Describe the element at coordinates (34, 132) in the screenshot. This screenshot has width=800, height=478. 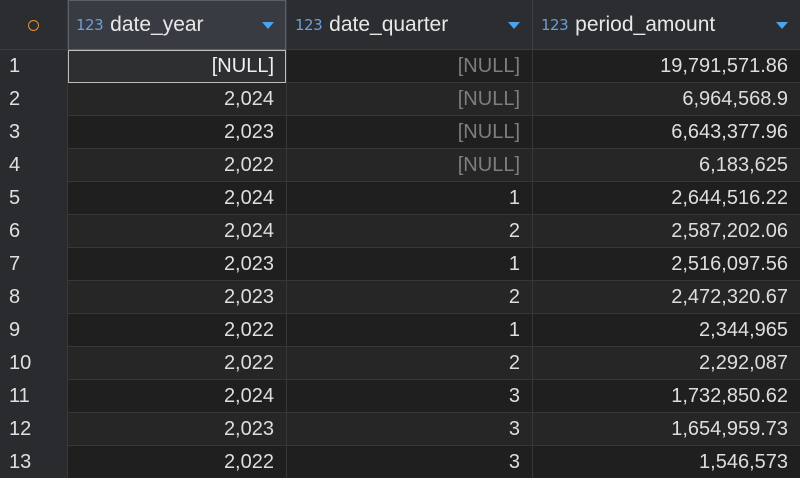
I see `row-number: 3` at that location.